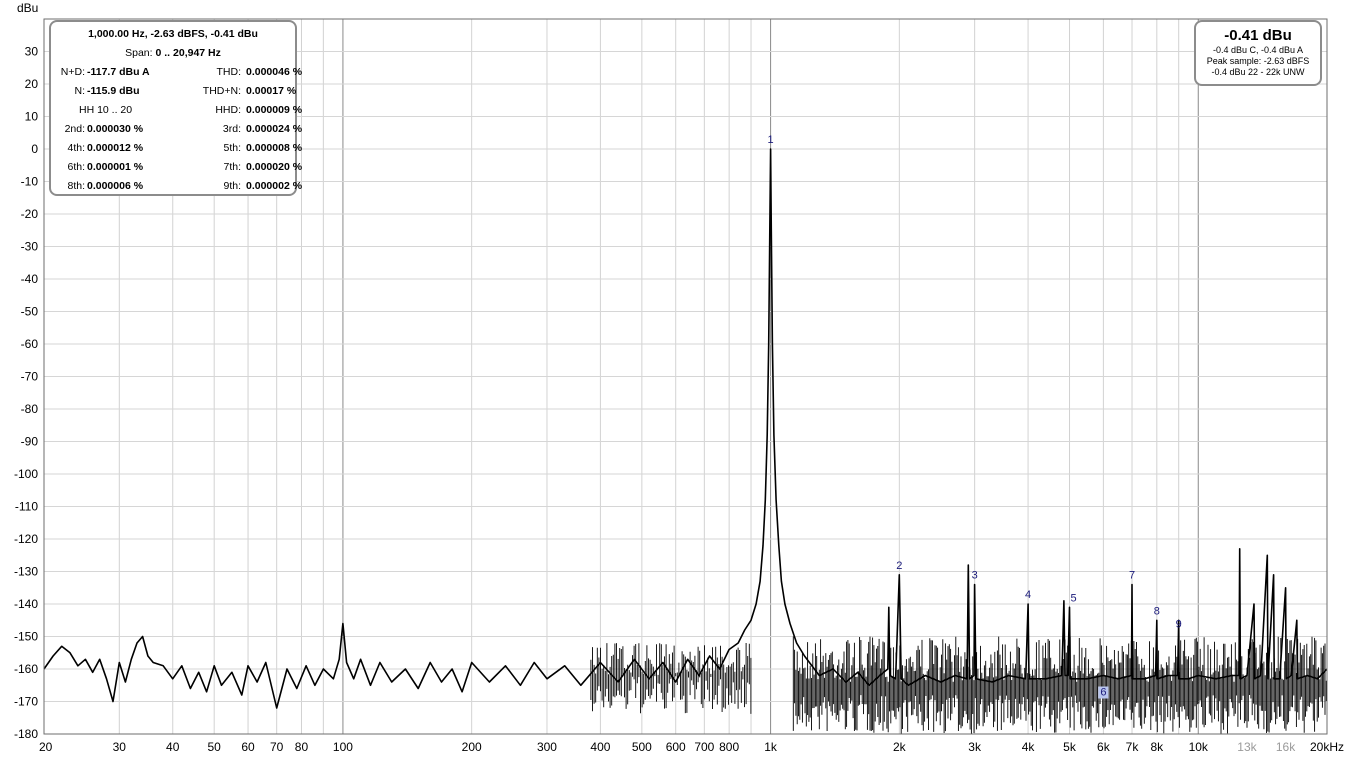  Describe the element at coordinates (32, 52) in the screenshot. I see `y-tick-label: 30` at that location.